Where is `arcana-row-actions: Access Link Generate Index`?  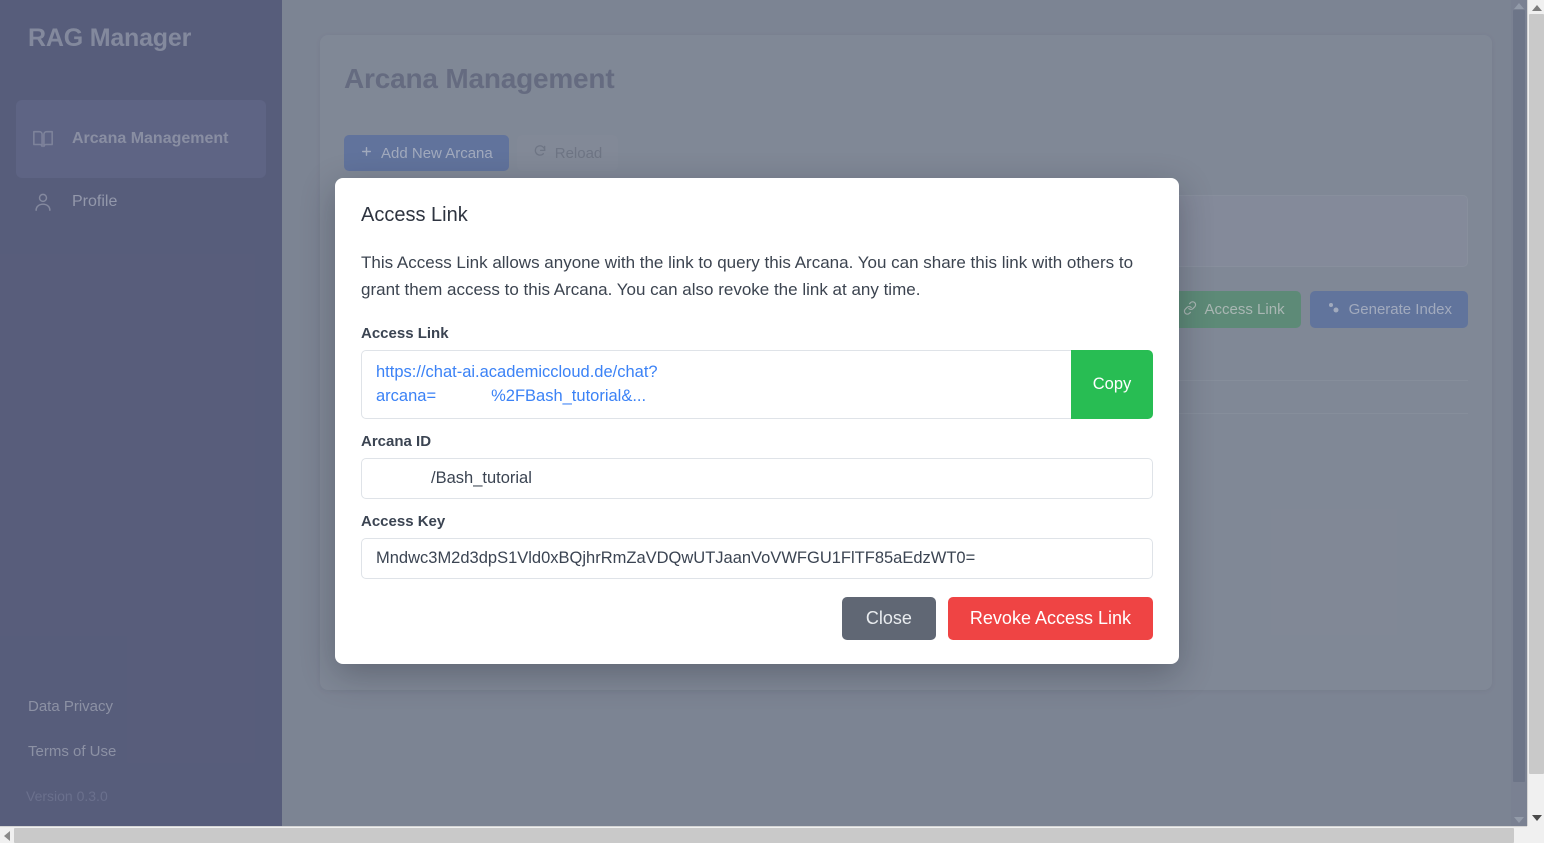
arcana-row-actions: Access Link Generate Index is located at coordinates (1317, 309).